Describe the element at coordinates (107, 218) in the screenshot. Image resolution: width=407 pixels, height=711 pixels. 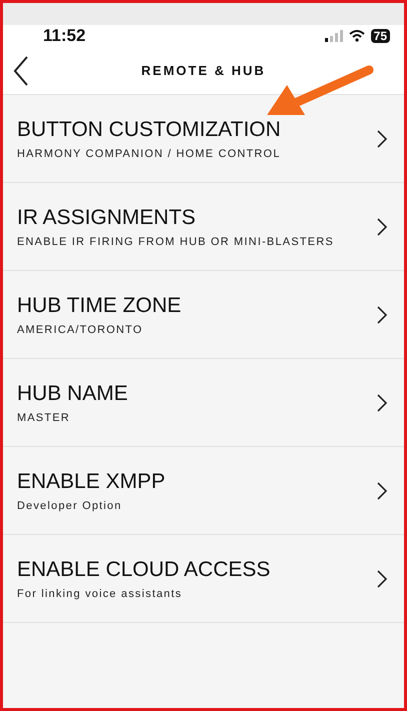
I see `row-title: IR ASSIGNMENTS` at that location.